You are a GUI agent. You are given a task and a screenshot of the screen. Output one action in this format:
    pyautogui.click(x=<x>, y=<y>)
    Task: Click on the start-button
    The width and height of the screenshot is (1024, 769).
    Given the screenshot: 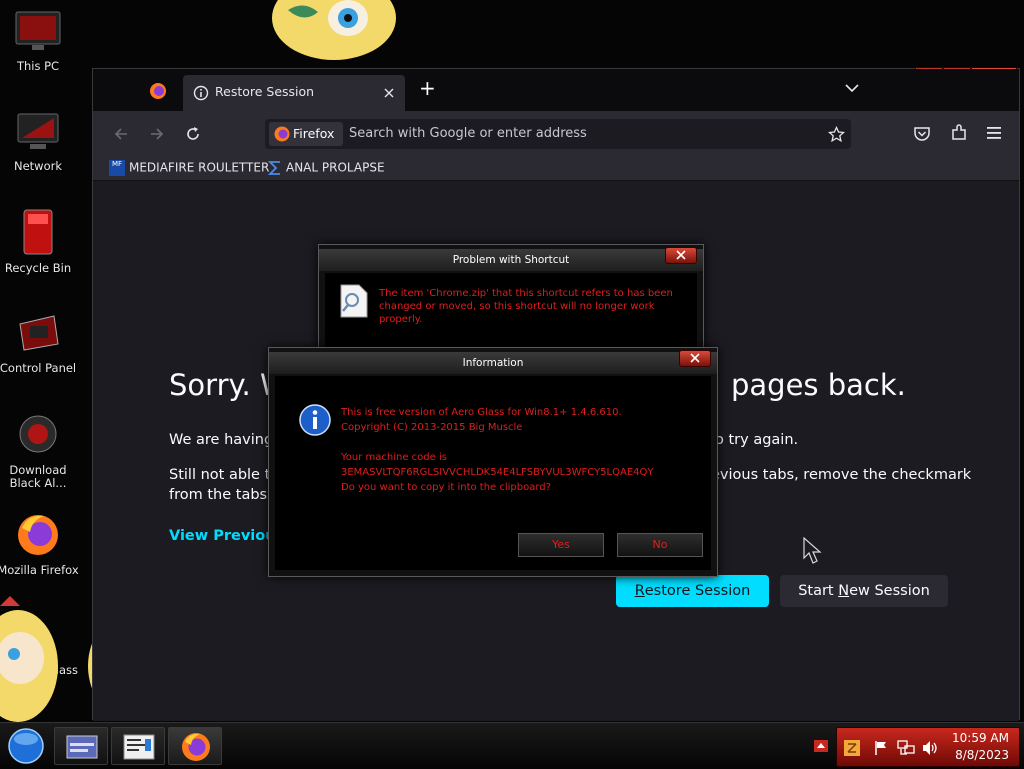 What is the action you would take?
    pyautogui.click(x=26, y=746)
    